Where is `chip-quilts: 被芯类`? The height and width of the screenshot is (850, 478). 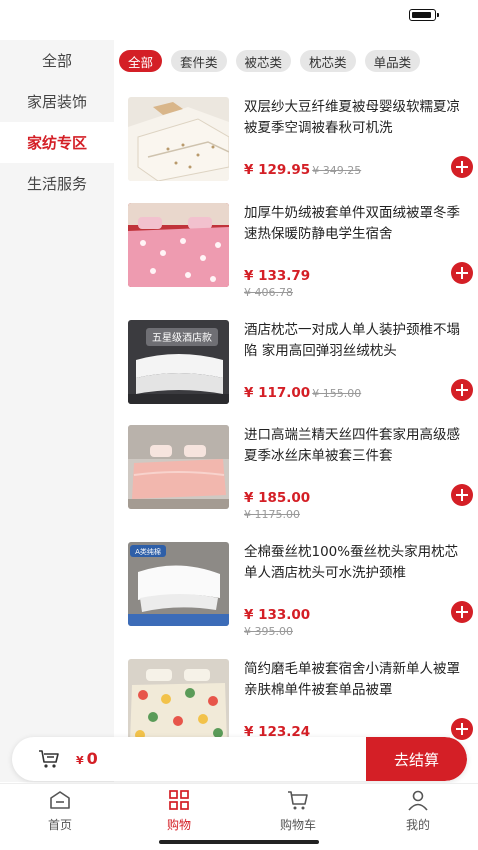
chip-quilts: 被芯类 is located at coordinates (263, 61).